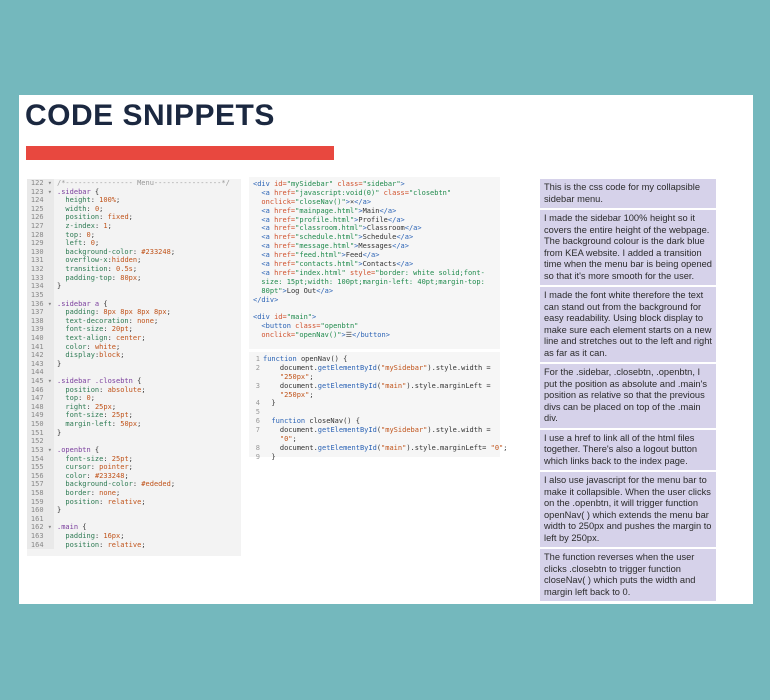 The height and width of the screenshot is (700, 770). I want to click on code-text: right: 25px;, so click(85, 407).